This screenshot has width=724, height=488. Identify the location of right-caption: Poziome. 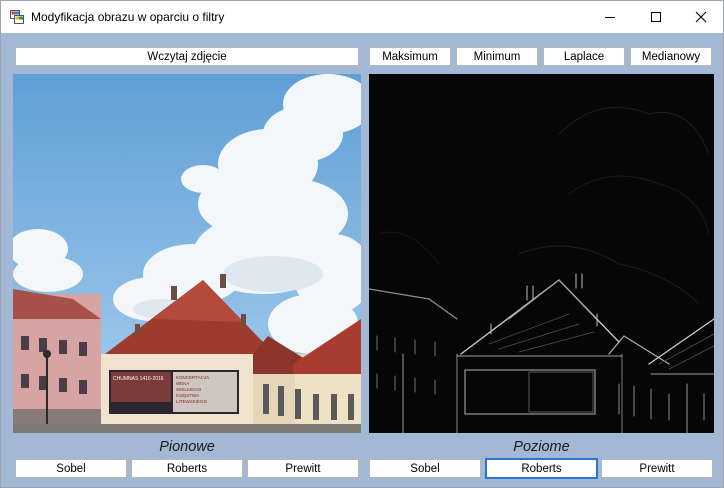
(541, 447).